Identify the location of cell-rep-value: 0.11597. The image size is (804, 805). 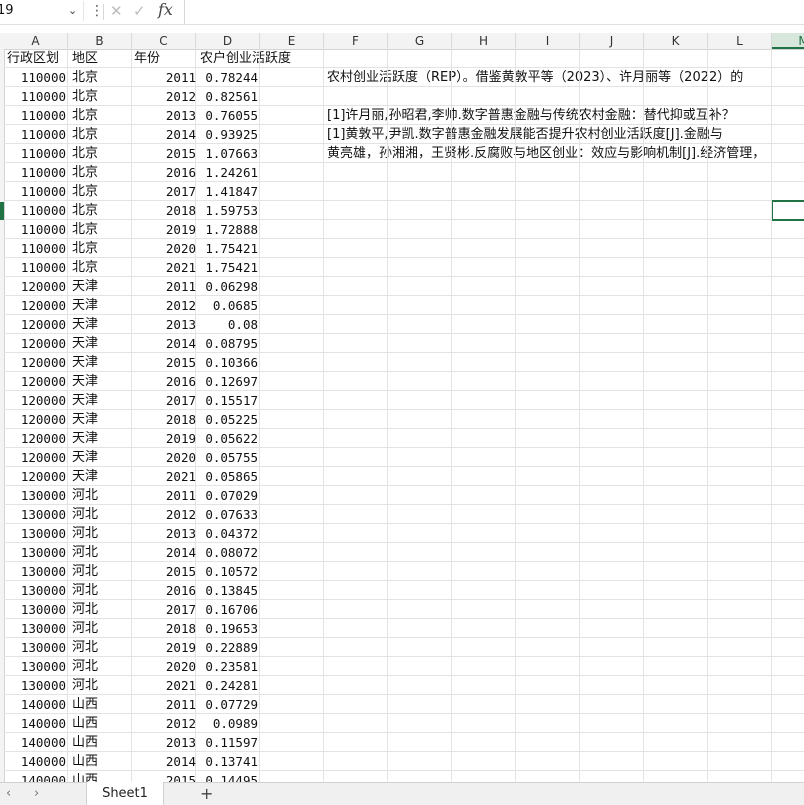
(229, 742).